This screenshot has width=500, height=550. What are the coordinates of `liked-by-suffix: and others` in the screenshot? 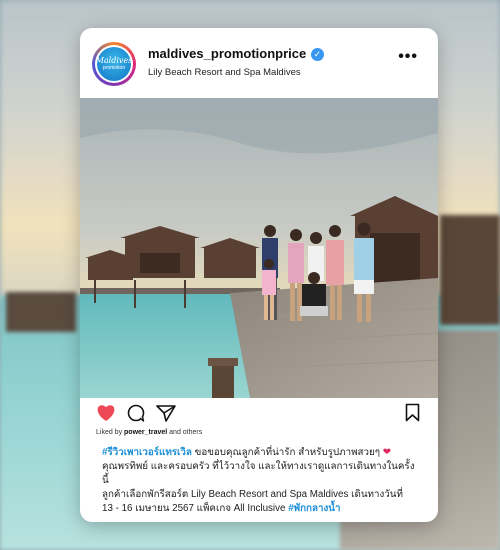 It's located at (184, 432).